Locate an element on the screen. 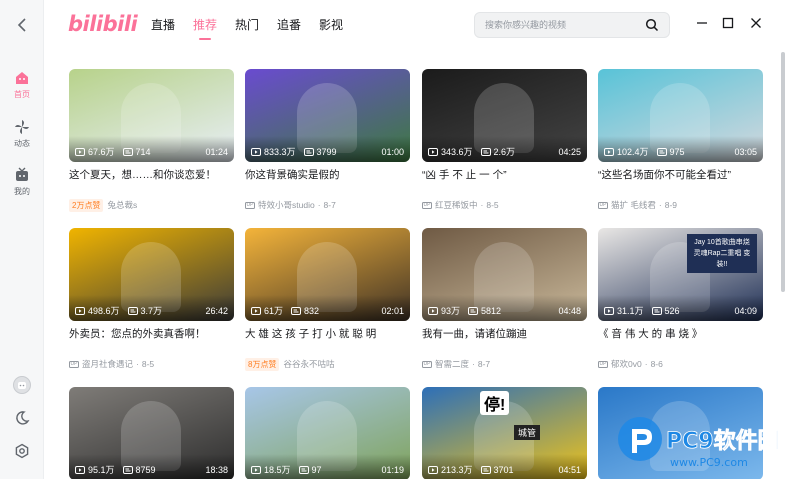 This screenshot has width=788, height=479. video-card: 95.1万 8759 18:38 is located at coordinates (151, 433).